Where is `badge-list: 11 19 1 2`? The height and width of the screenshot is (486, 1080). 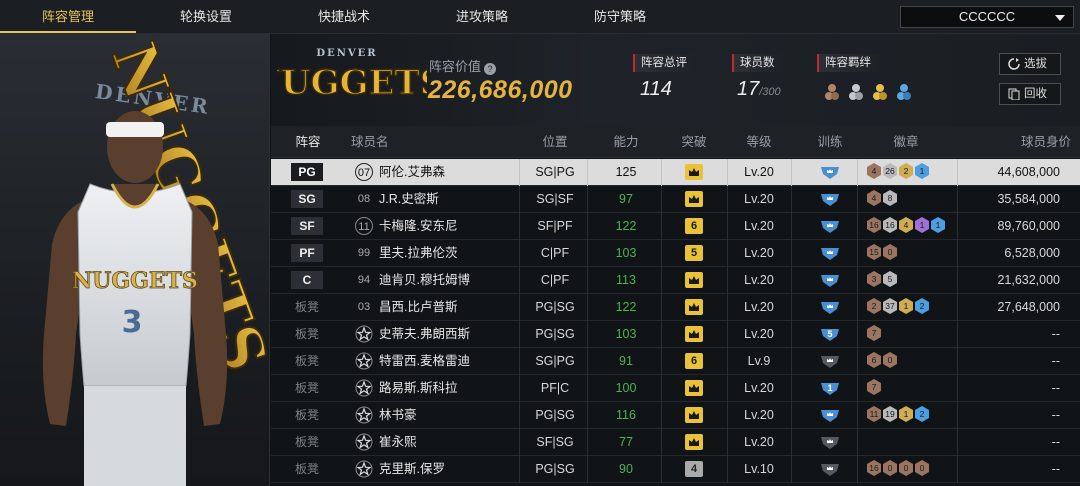
badge-list: 11 19 1 2 is located at coordinates (899, 415).